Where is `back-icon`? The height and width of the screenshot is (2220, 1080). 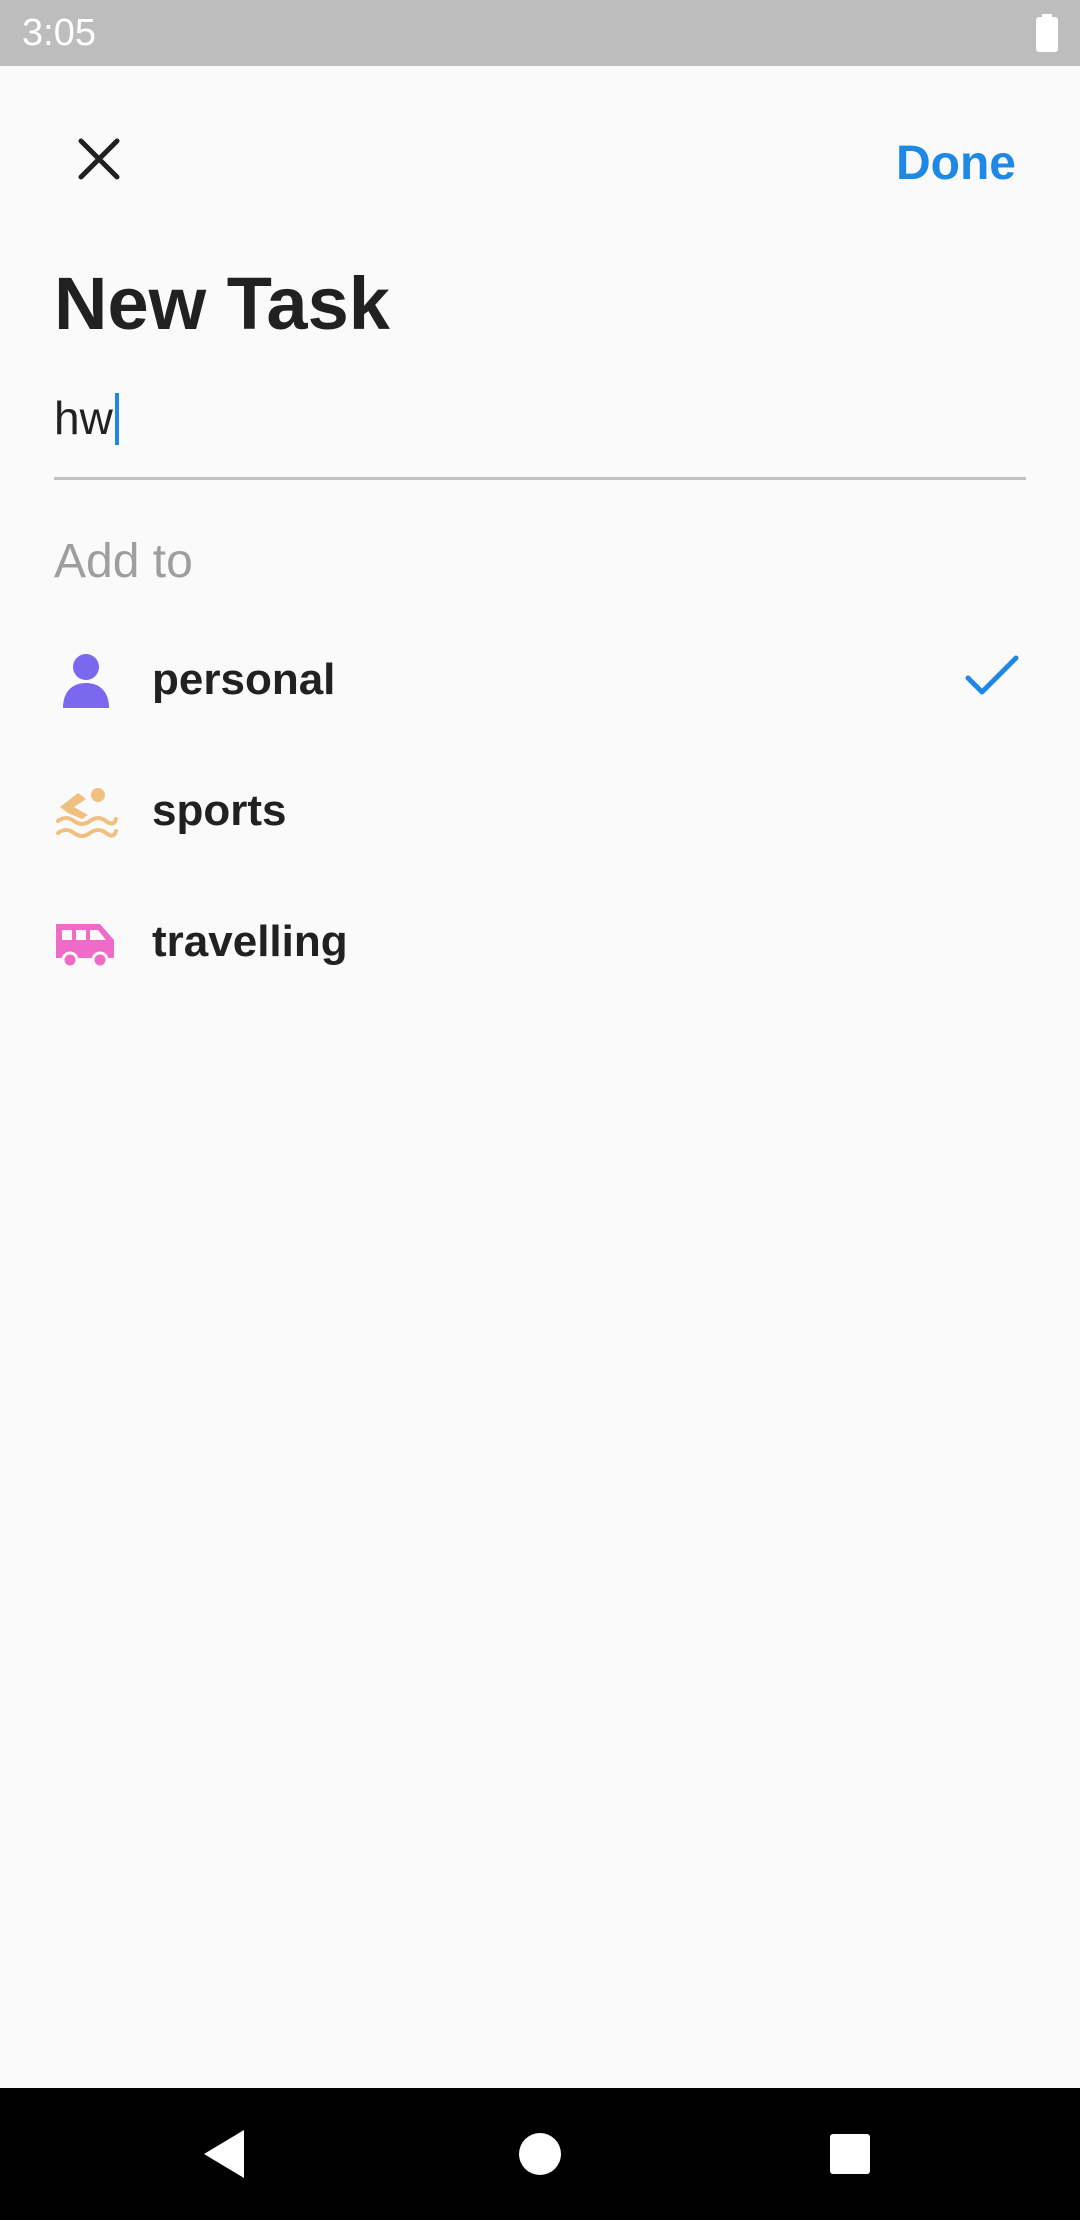
back-icon is located at coordinates (226, 2154).